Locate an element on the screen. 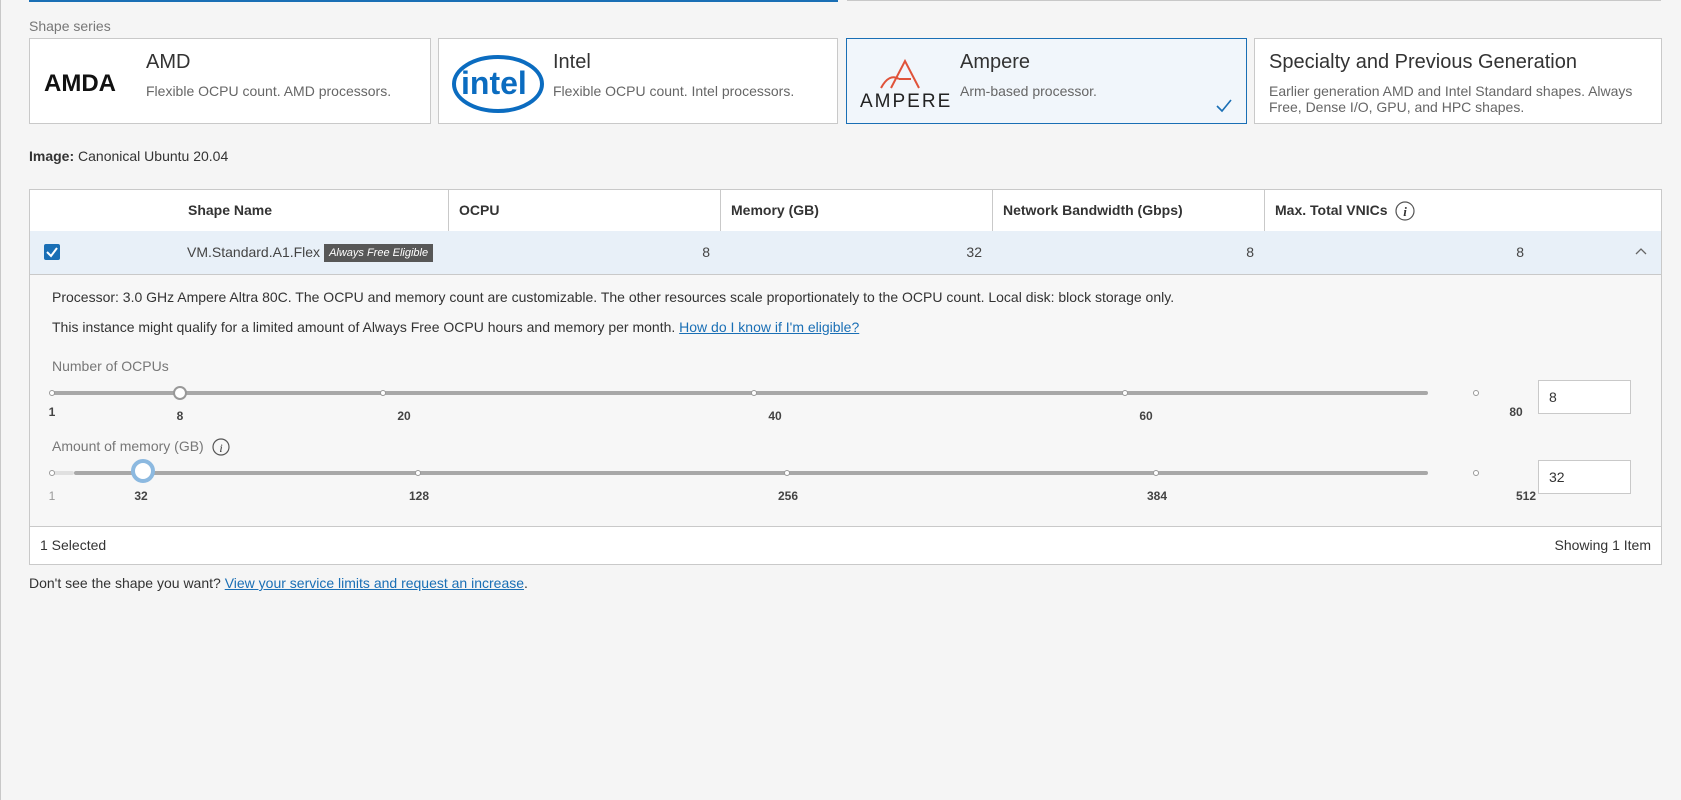  left-border is located at coordinates (0, 400).